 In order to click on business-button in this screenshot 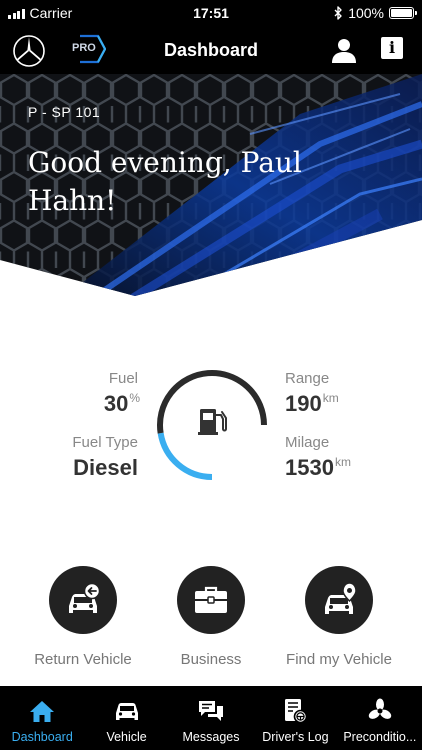, I will do `click(211, 600)`.